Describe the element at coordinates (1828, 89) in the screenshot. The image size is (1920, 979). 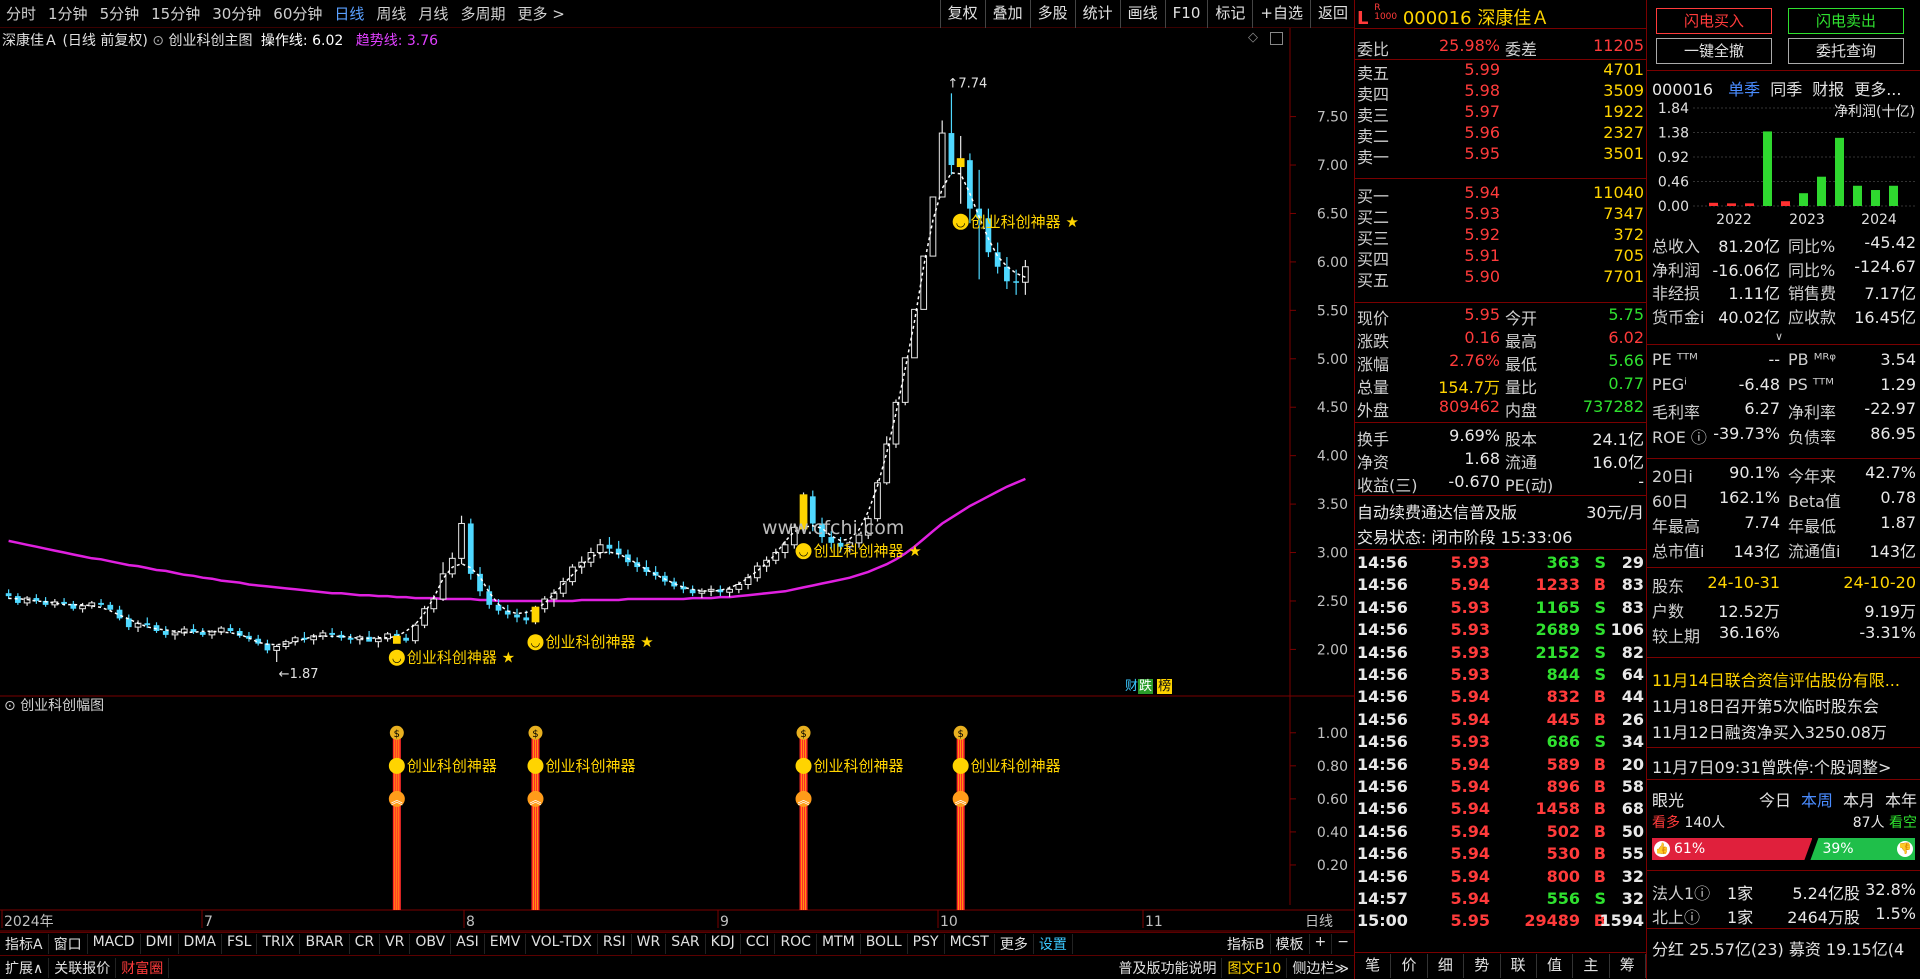
I see `fin-tab: 财报` at that location.